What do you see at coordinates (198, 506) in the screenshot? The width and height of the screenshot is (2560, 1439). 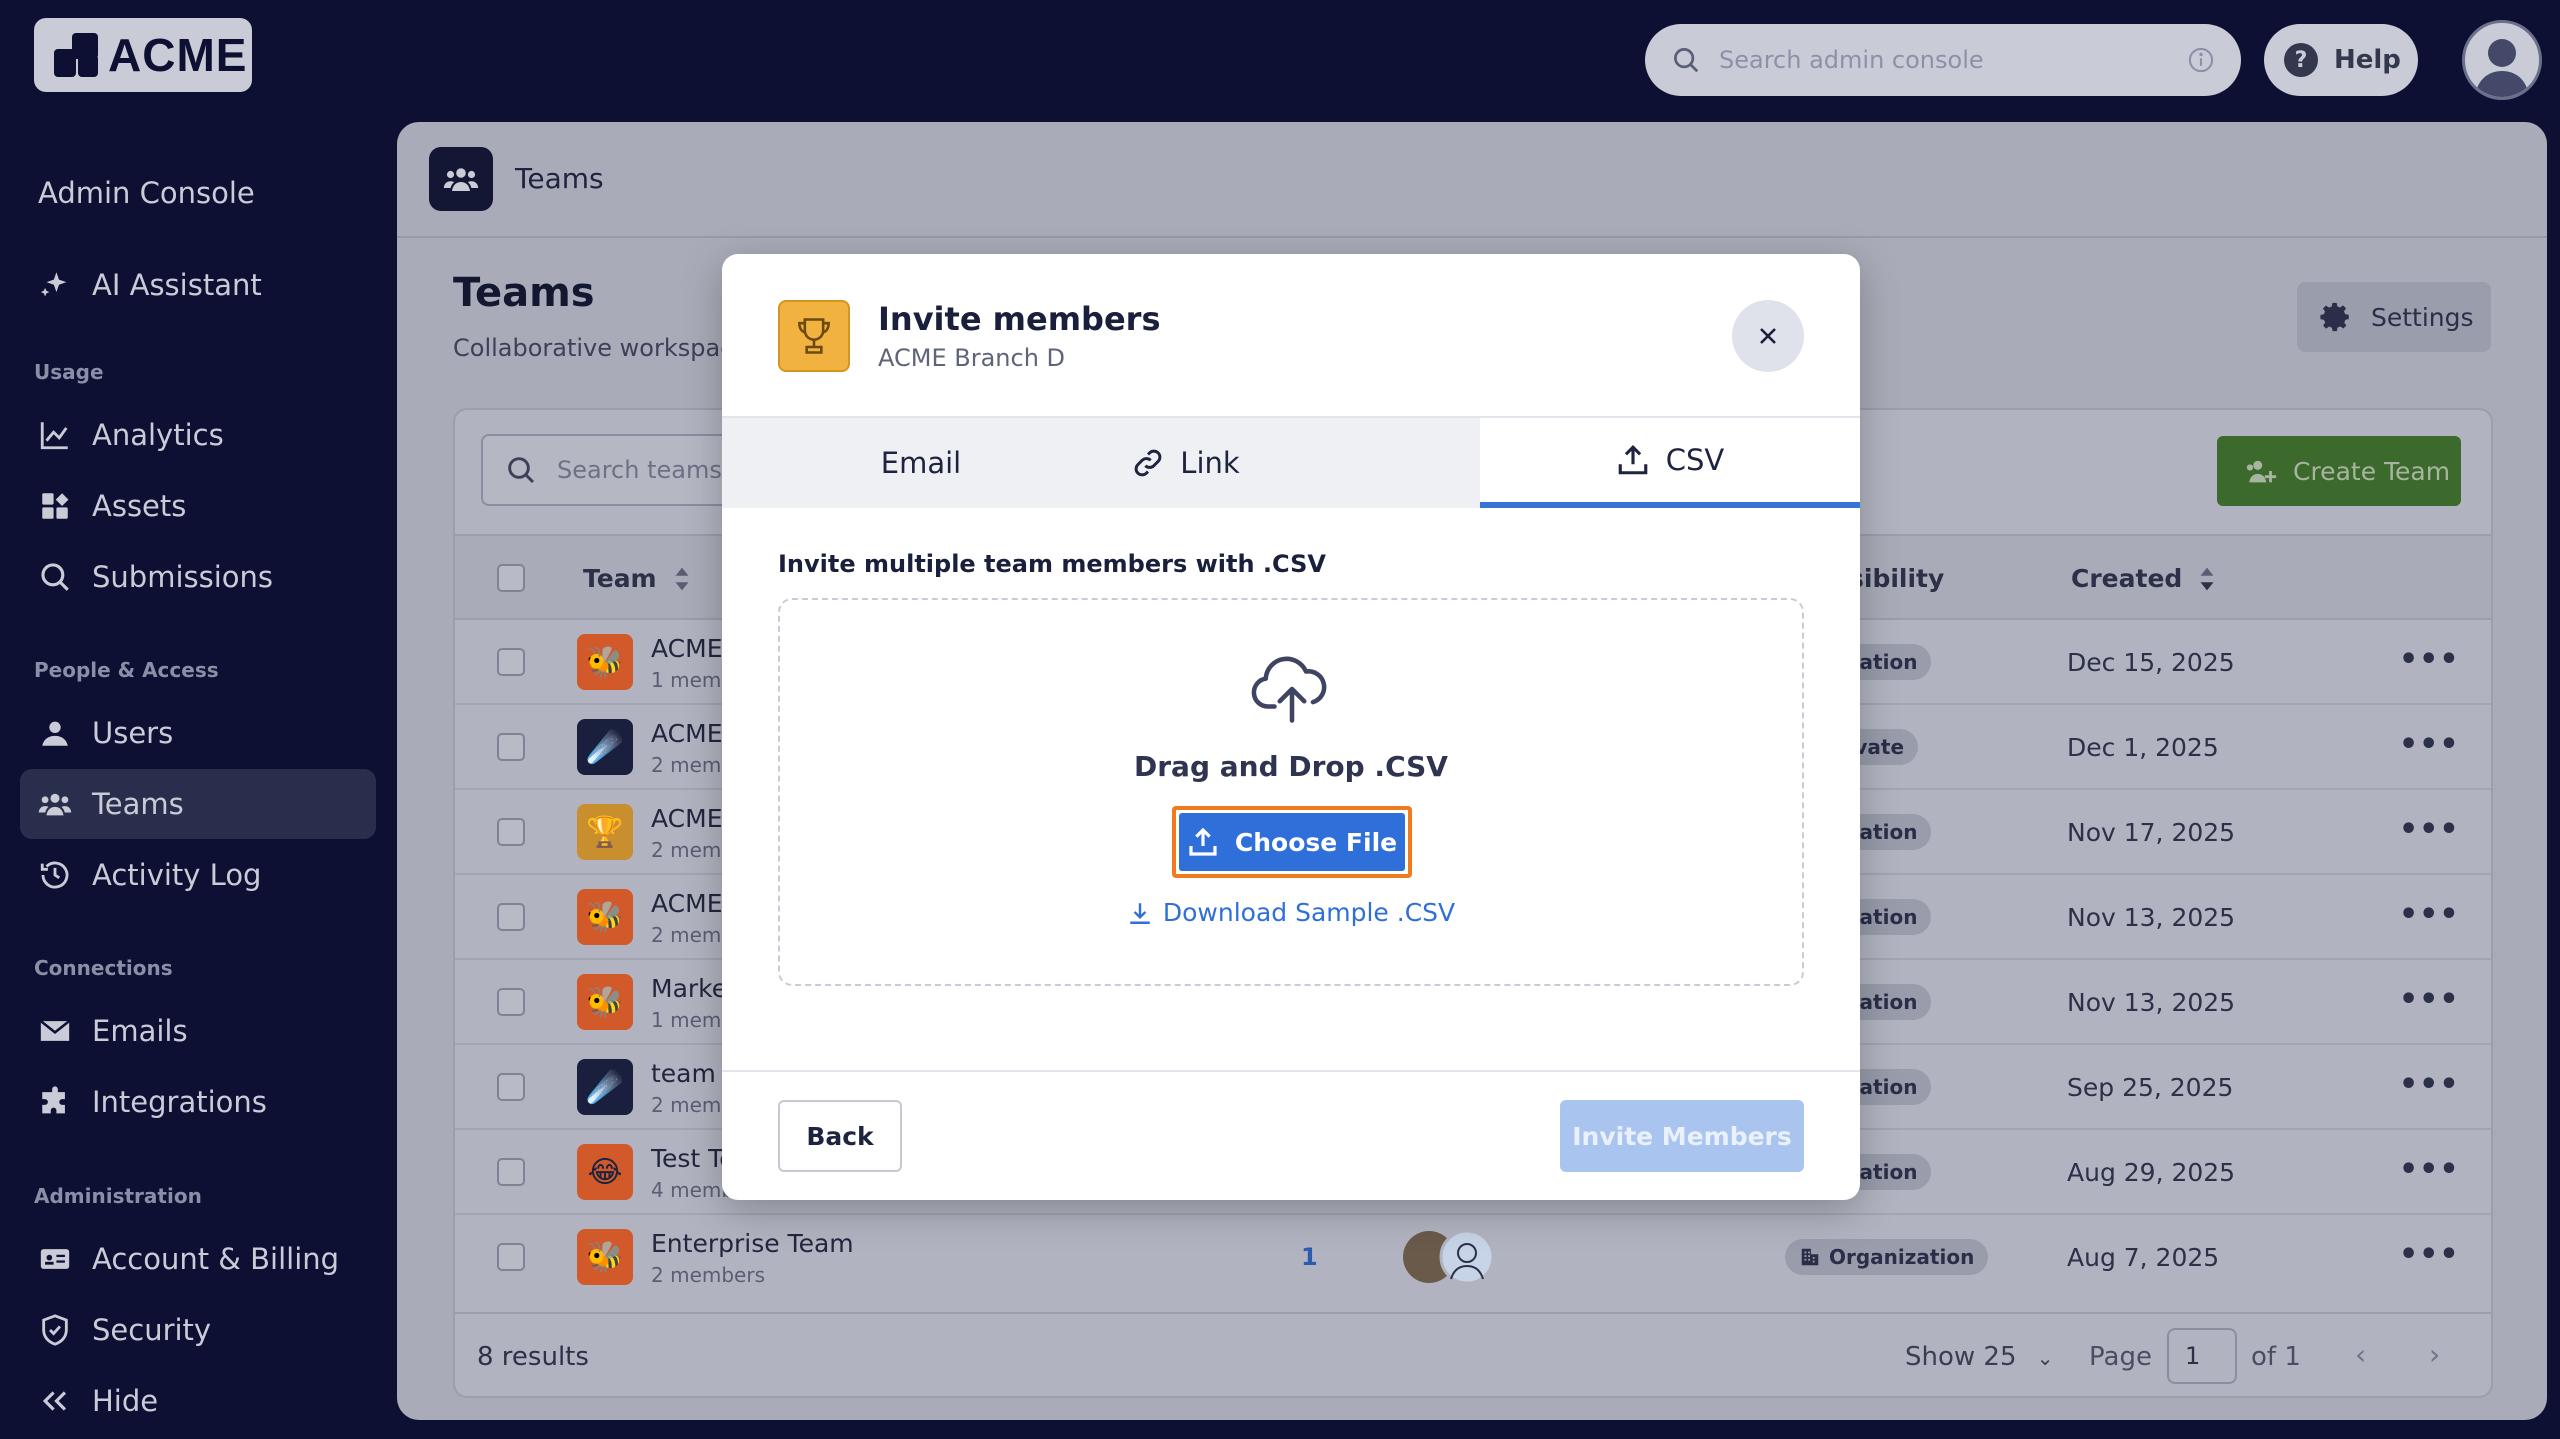 I see `sidebar-item-assets: Assets` at bounding box center [198, 506].